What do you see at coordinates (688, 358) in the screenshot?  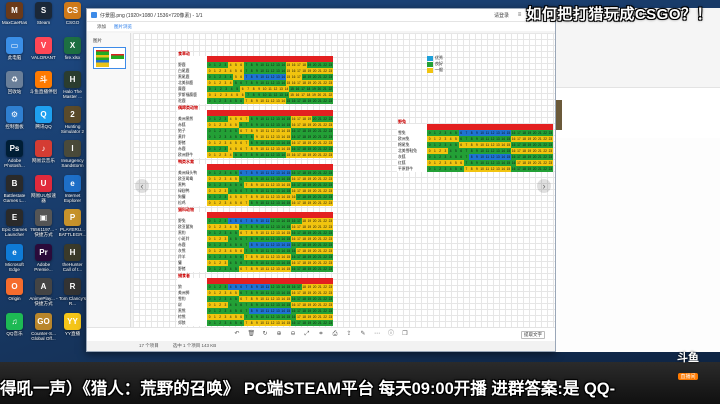 I see `douyu-logo: 斗鱼` at bounding box center [688, 358].